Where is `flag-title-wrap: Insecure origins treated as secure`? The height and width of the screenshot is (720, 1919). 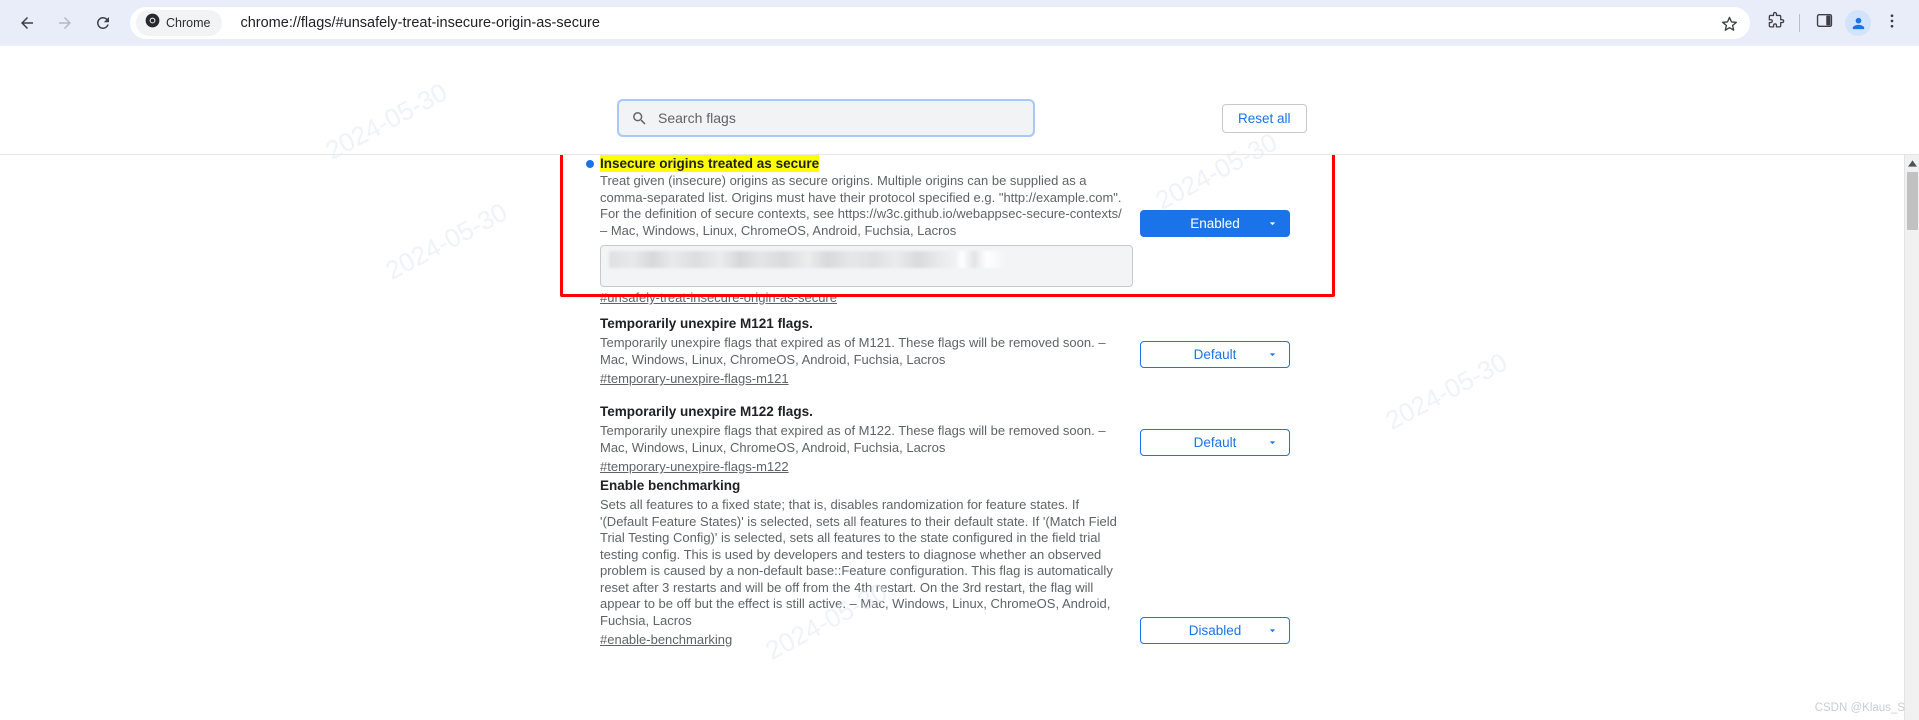
flag-title-wrap: Insecure origins treated as secure is located at coordinates (856, 164).